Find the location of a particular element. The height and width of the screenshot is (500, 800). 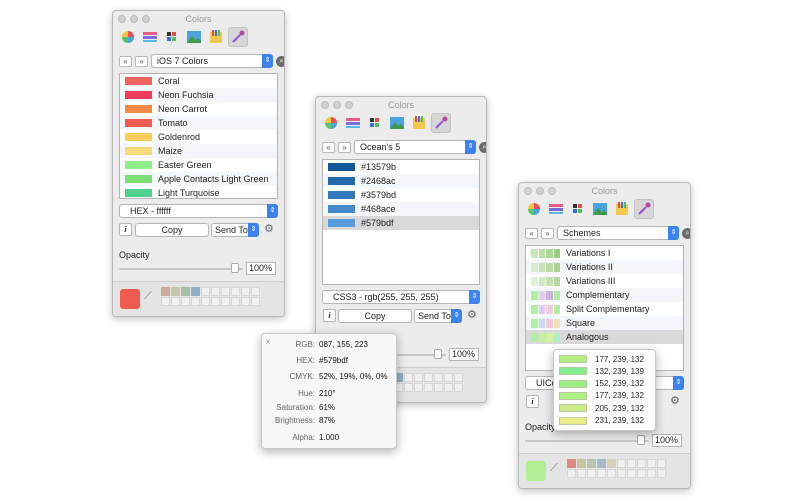

analogous-color-row: 152, 239, 132 is located at coordinates (601, 384).